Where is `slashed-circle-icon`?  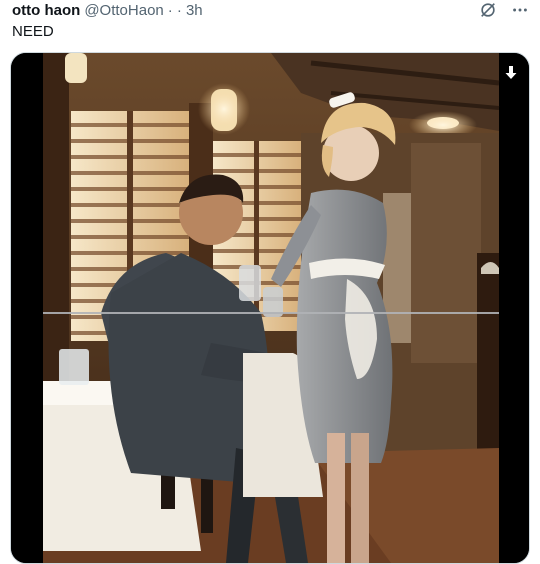 slashed-circle-icon is located at coordinates (488, 10).